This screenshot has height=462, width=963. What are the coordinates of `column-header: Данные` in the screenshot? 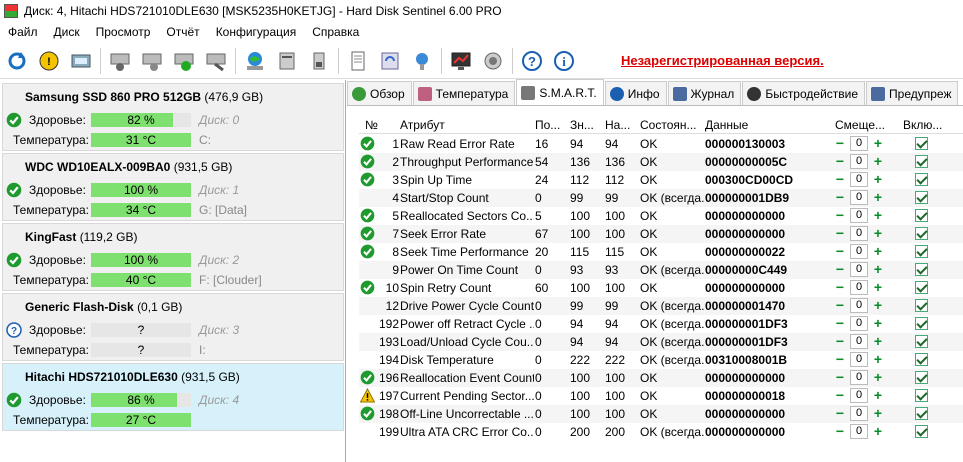 It's located at (768, 125).